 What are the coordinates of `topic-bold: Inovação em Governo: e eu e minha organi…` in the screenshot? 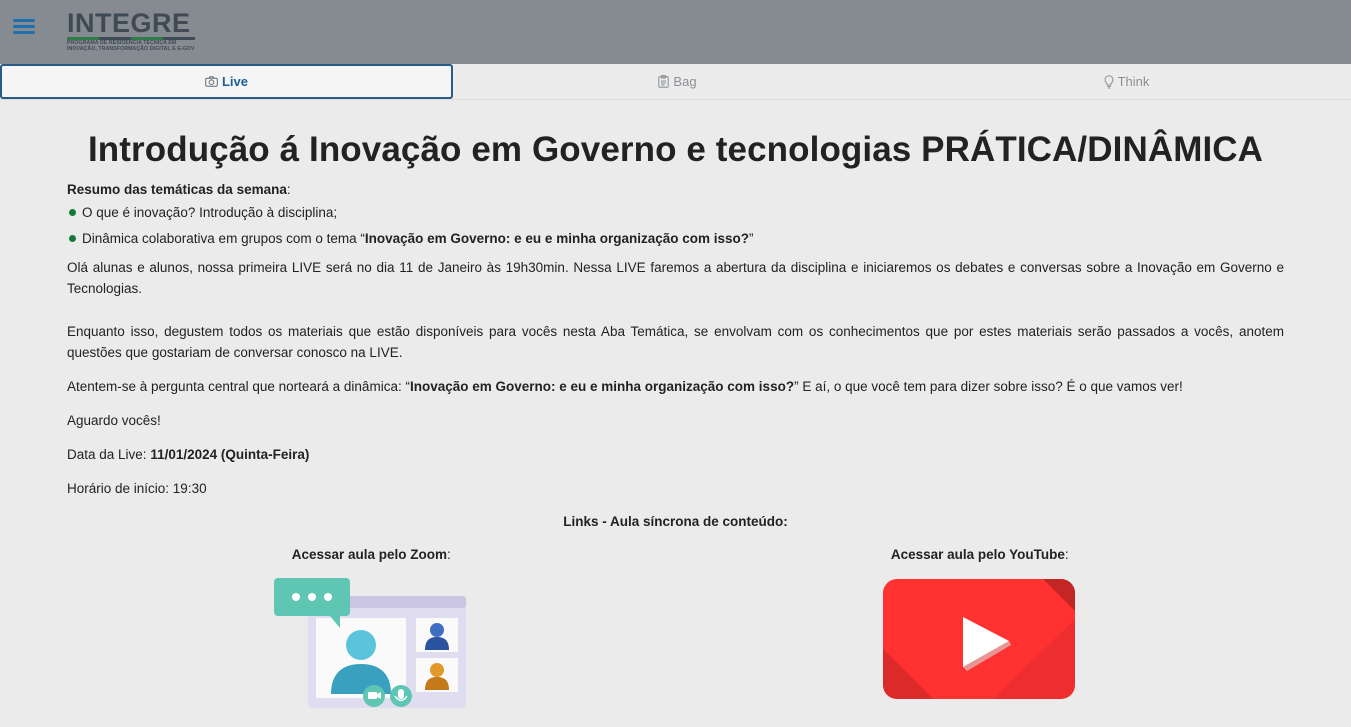 It's located at (556, 238).